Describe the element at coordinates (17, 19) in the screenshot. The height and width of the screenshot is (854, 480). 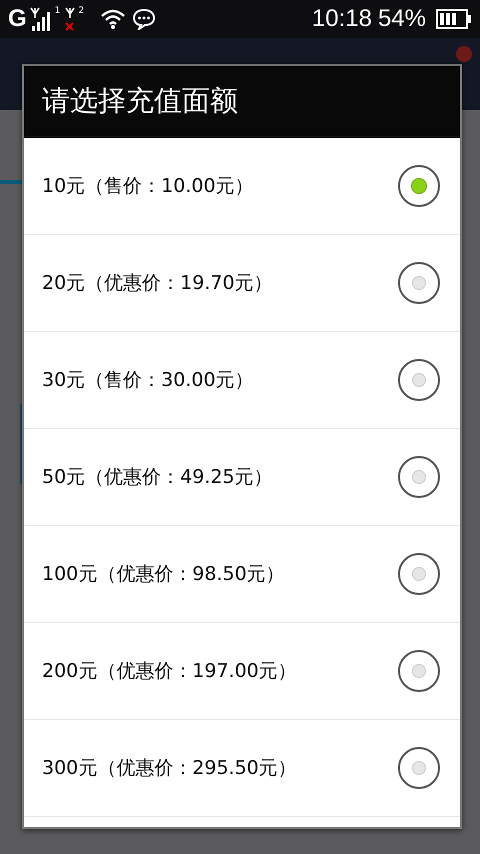
I see `network-type: G` at that location.